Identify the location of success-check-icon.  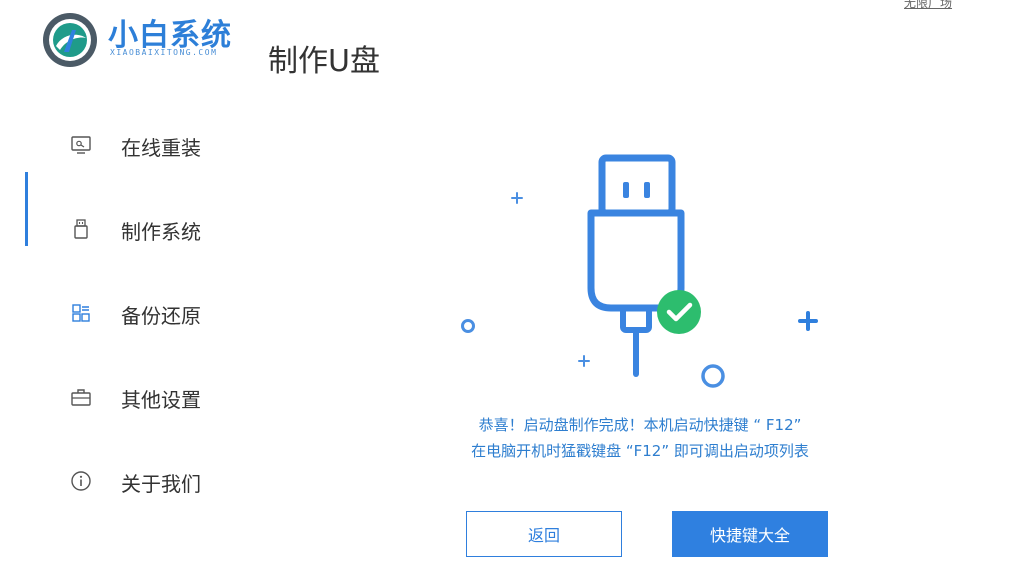
(679, 312).